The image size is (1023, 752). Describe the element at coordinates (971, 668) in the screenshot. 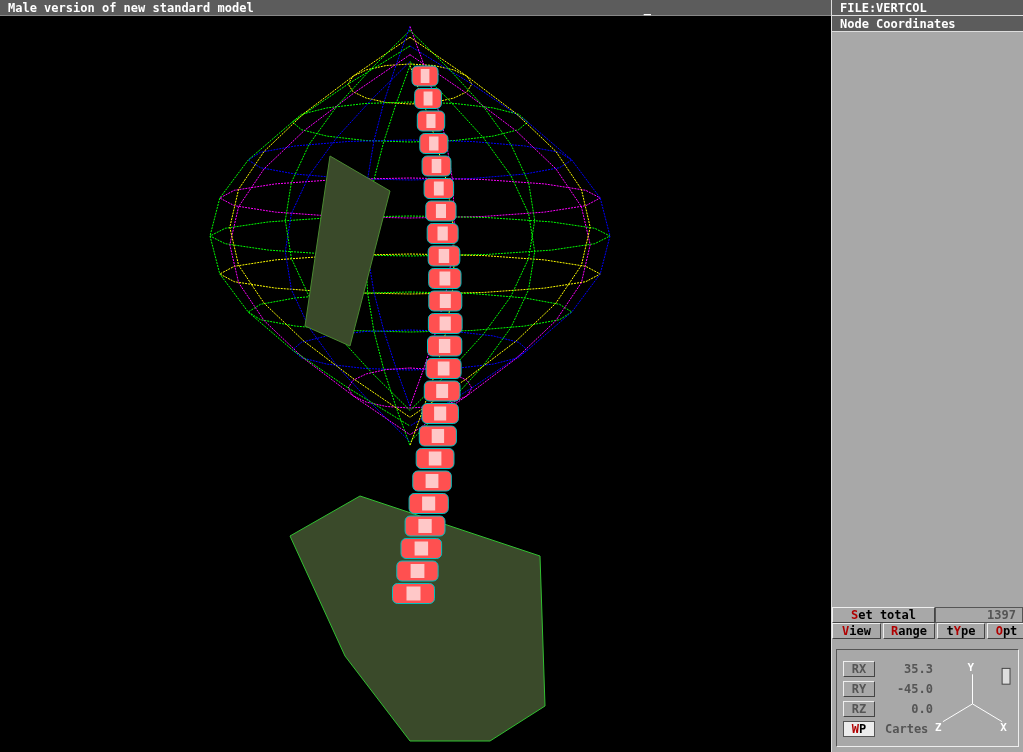

I see `axis-label: Y` at that location.